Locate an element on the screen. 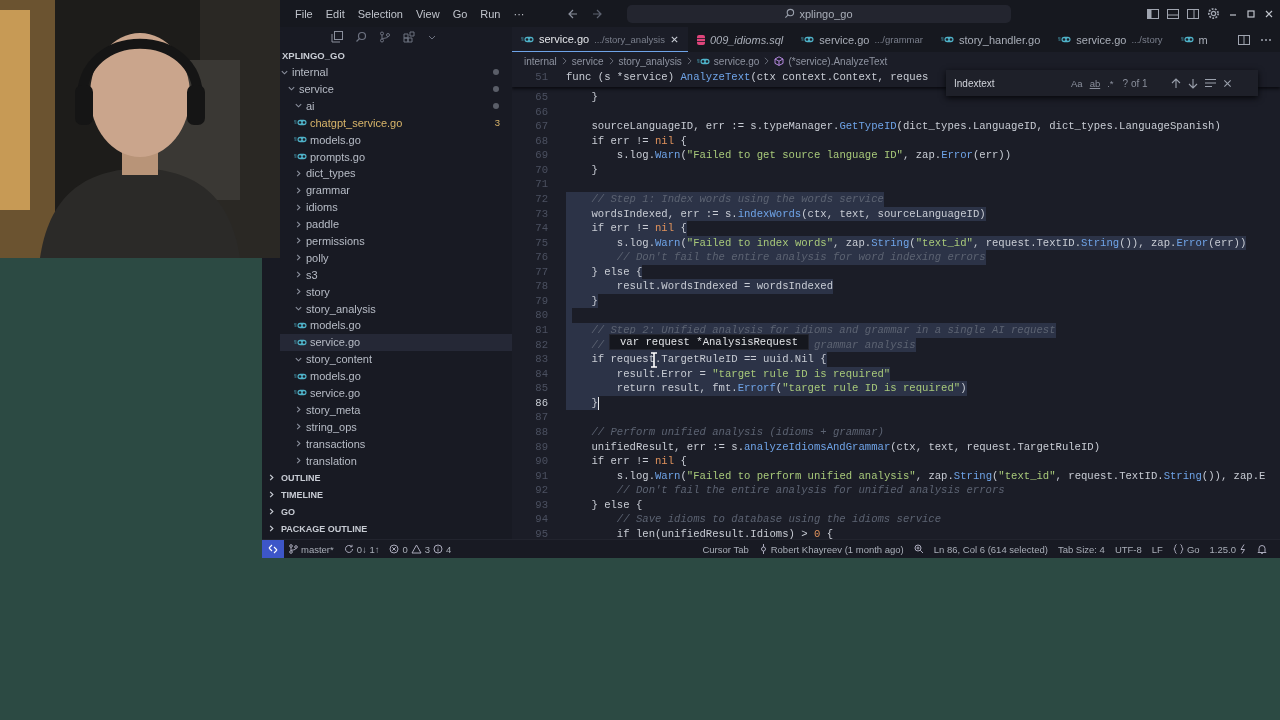  panel-toggle-icon is located at coordinates (1173, 13).